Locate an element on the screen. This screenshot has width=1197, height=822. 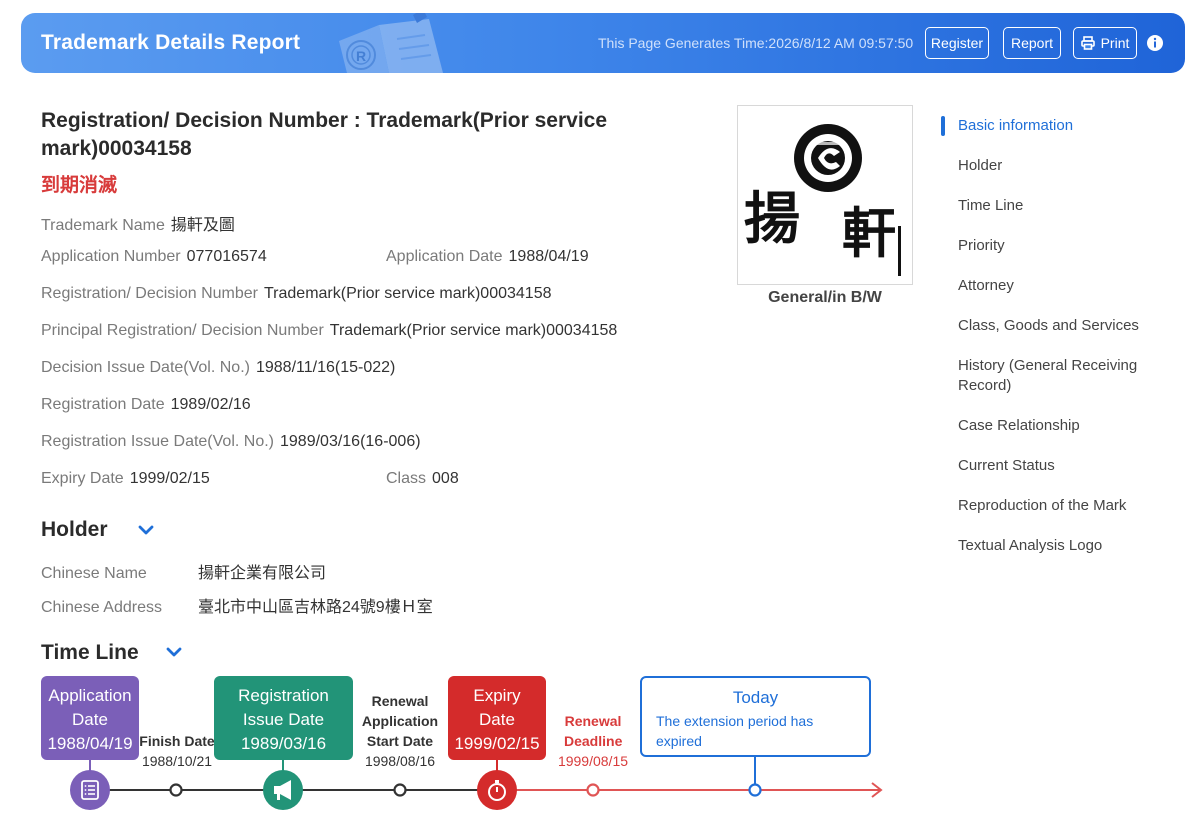
report-button: Report is located at coordinates (1032, 43).